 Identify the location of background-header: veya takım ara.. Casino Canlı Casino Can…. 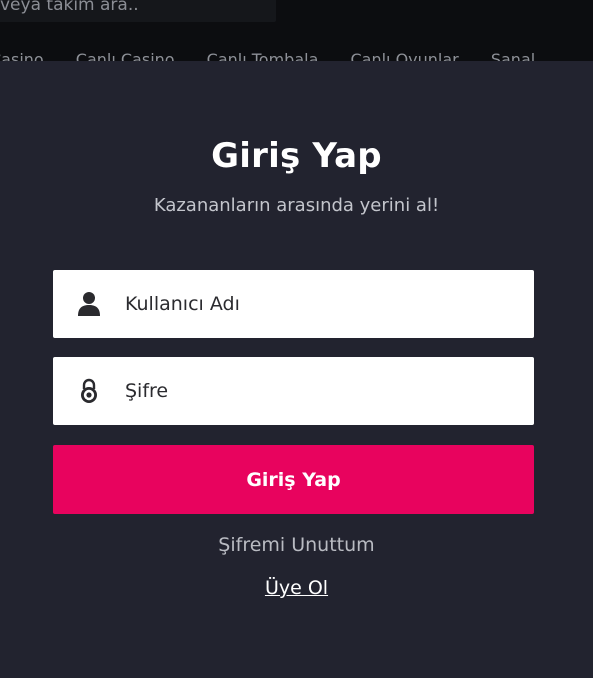
(296, 31).